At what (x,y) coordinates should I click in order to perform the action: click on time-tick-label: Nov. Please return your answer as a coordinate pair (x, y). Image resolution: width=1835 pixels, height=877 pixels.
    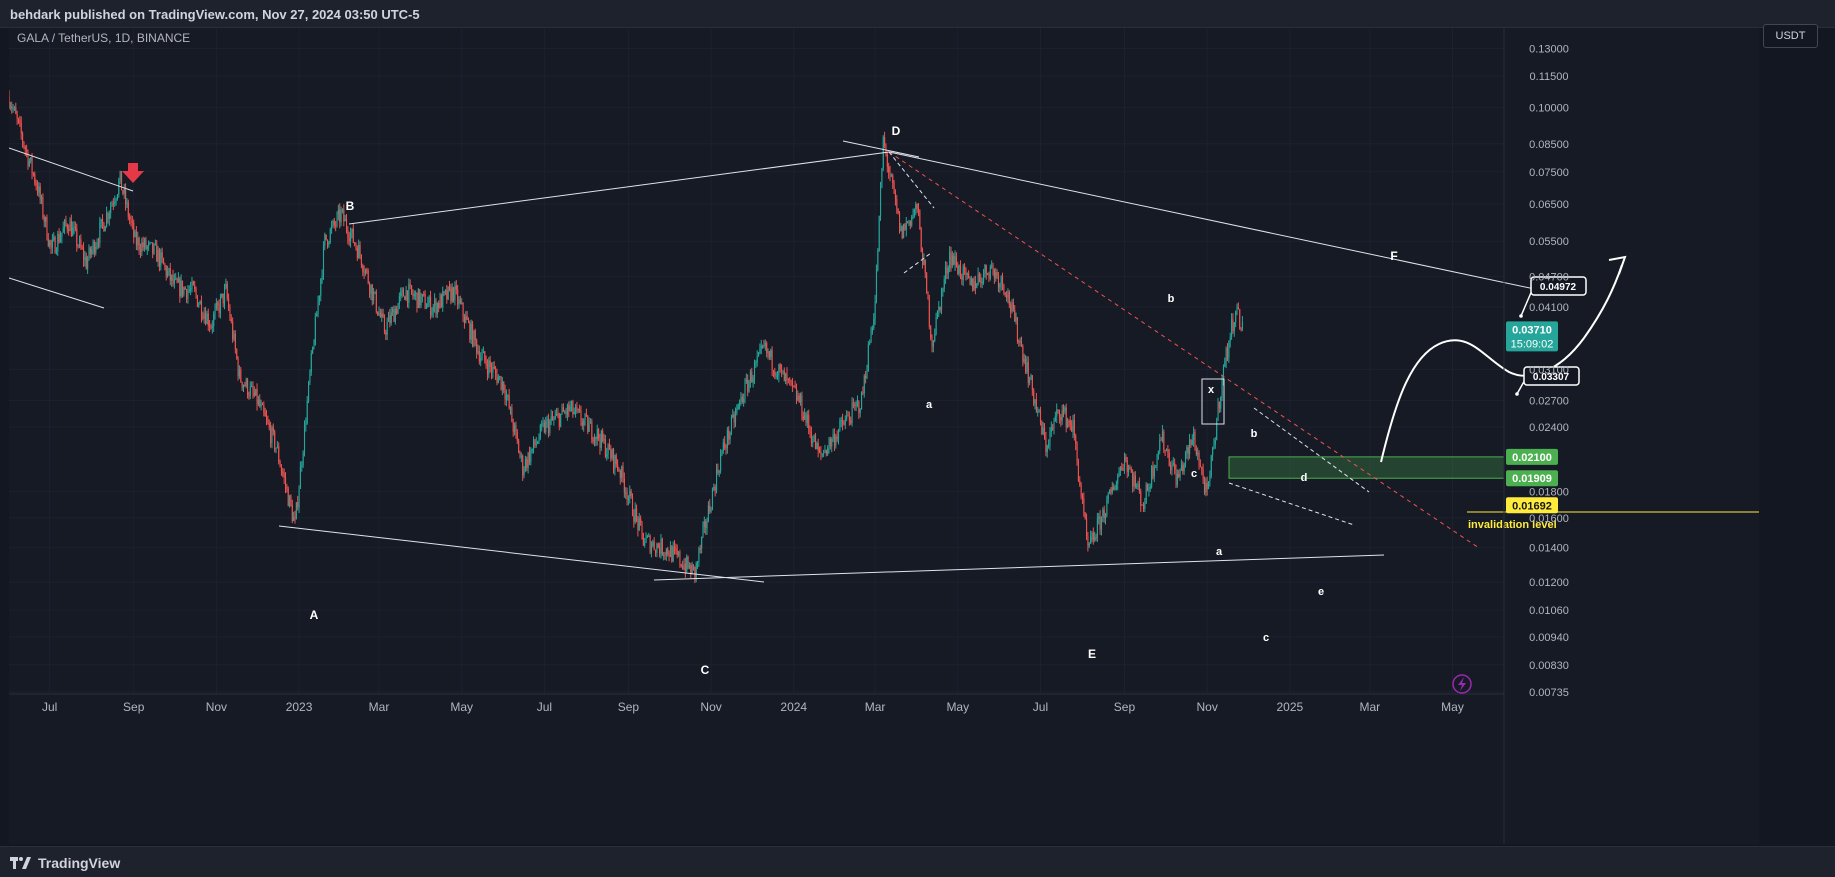
    Looking at the image, I should click on (710, 707).